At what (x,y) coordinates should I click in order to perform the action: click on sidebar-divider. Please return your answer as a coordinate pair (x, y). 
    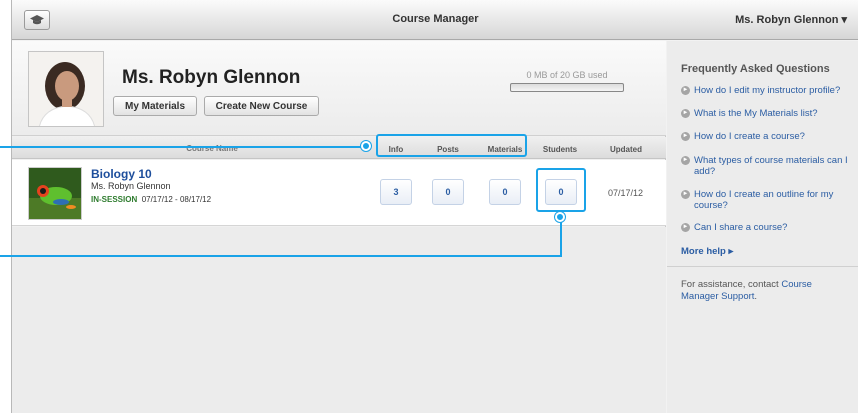
    Looking at the image, I should click on (762, 266).